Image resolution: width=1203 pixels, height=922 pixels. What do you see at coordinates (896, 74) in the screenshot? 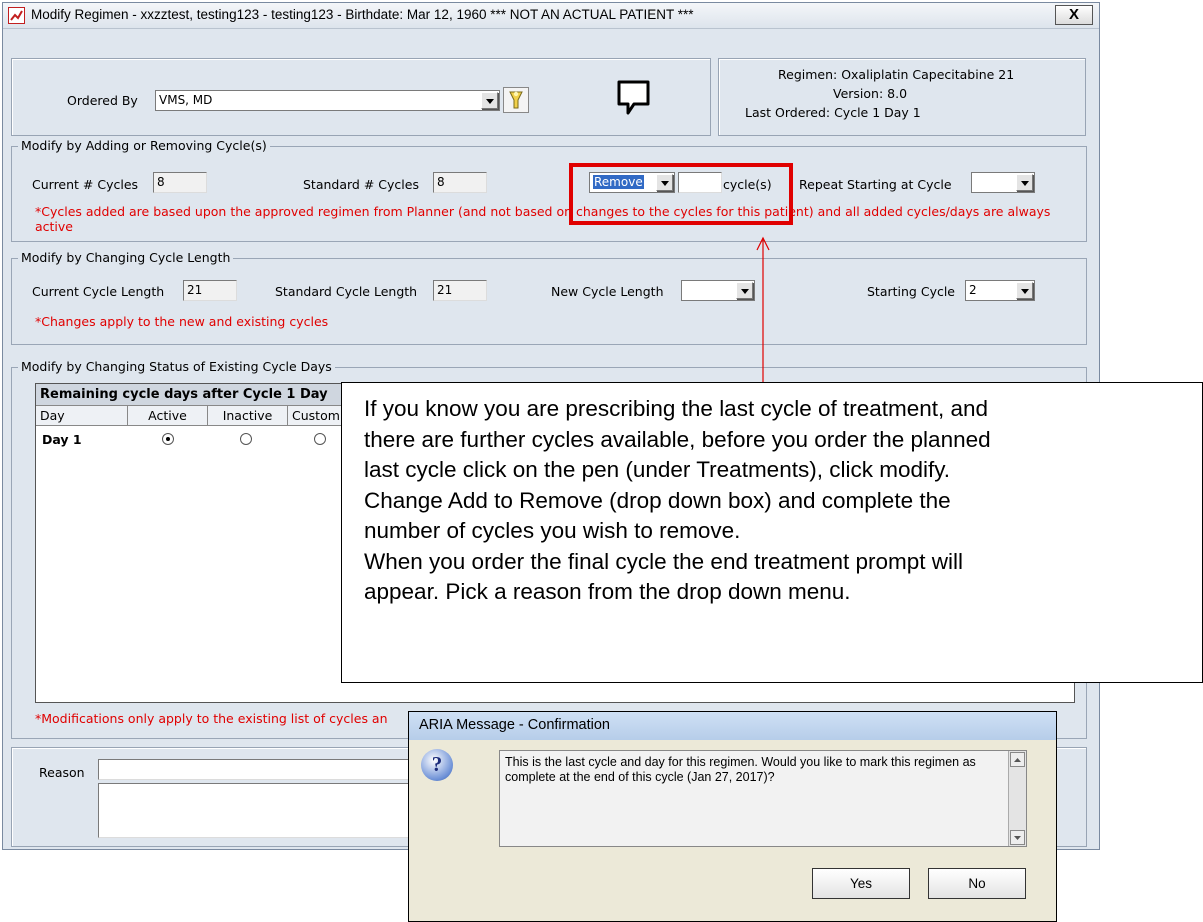
I see `regimen-name: Regimen: Oxaliplatin Capecitabine 21` at bounding box center [896, 74].